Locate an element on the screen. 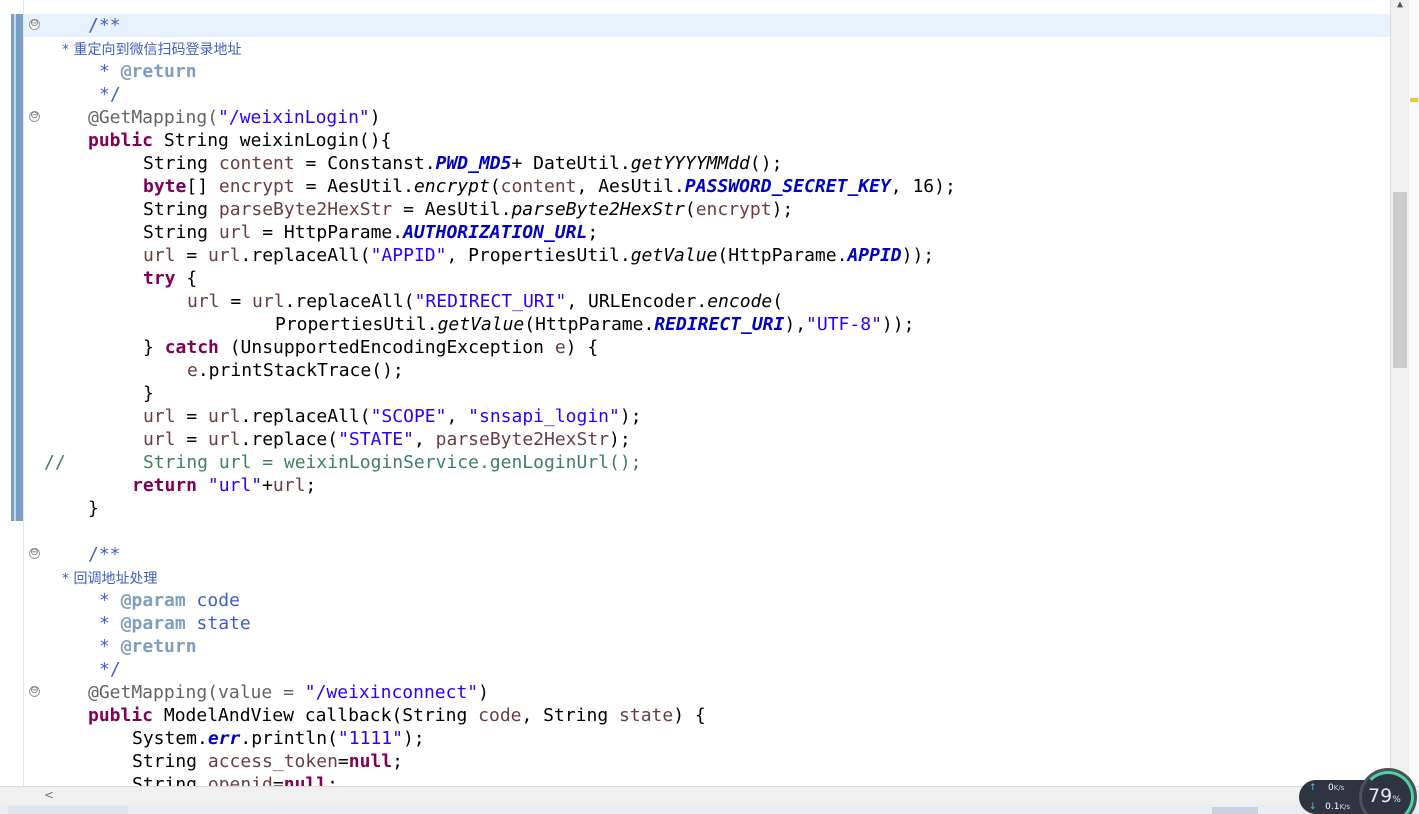 The height and width of the screenshot is (814, 1419). code-line: * @param state is located at coordinates (175, 623).